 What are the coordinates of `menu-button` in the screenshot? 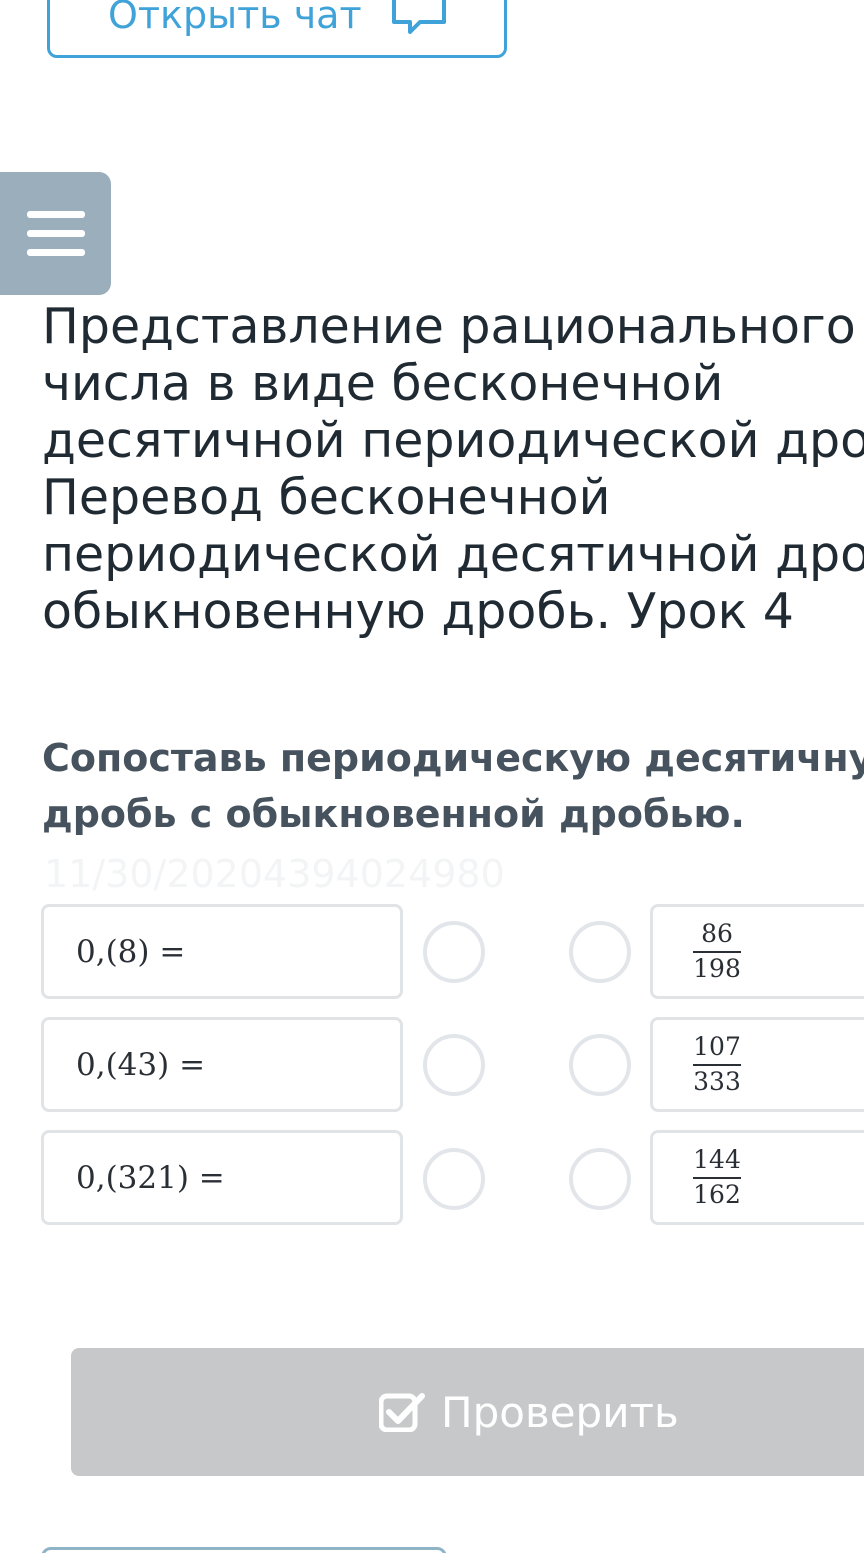 It's located at (55, 233).